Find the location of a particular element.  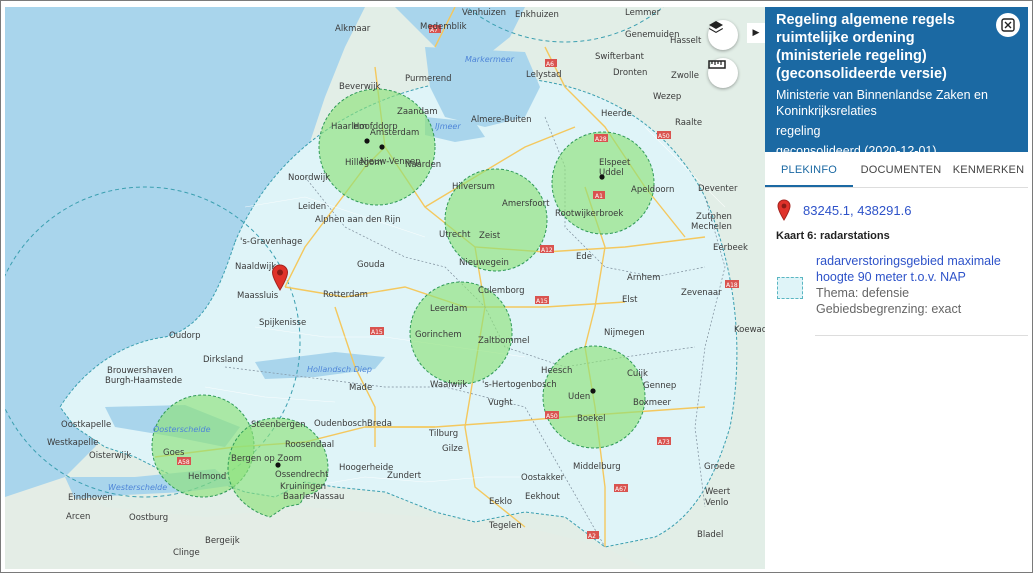

close-panel-button is located at coordinates (1008, 25).